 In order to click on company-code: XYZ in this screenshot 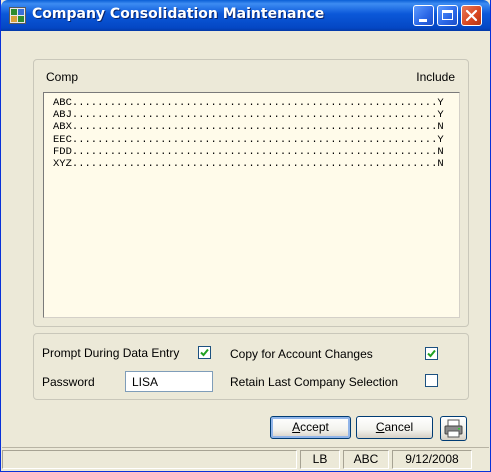, I will do `click(62, 164)`.